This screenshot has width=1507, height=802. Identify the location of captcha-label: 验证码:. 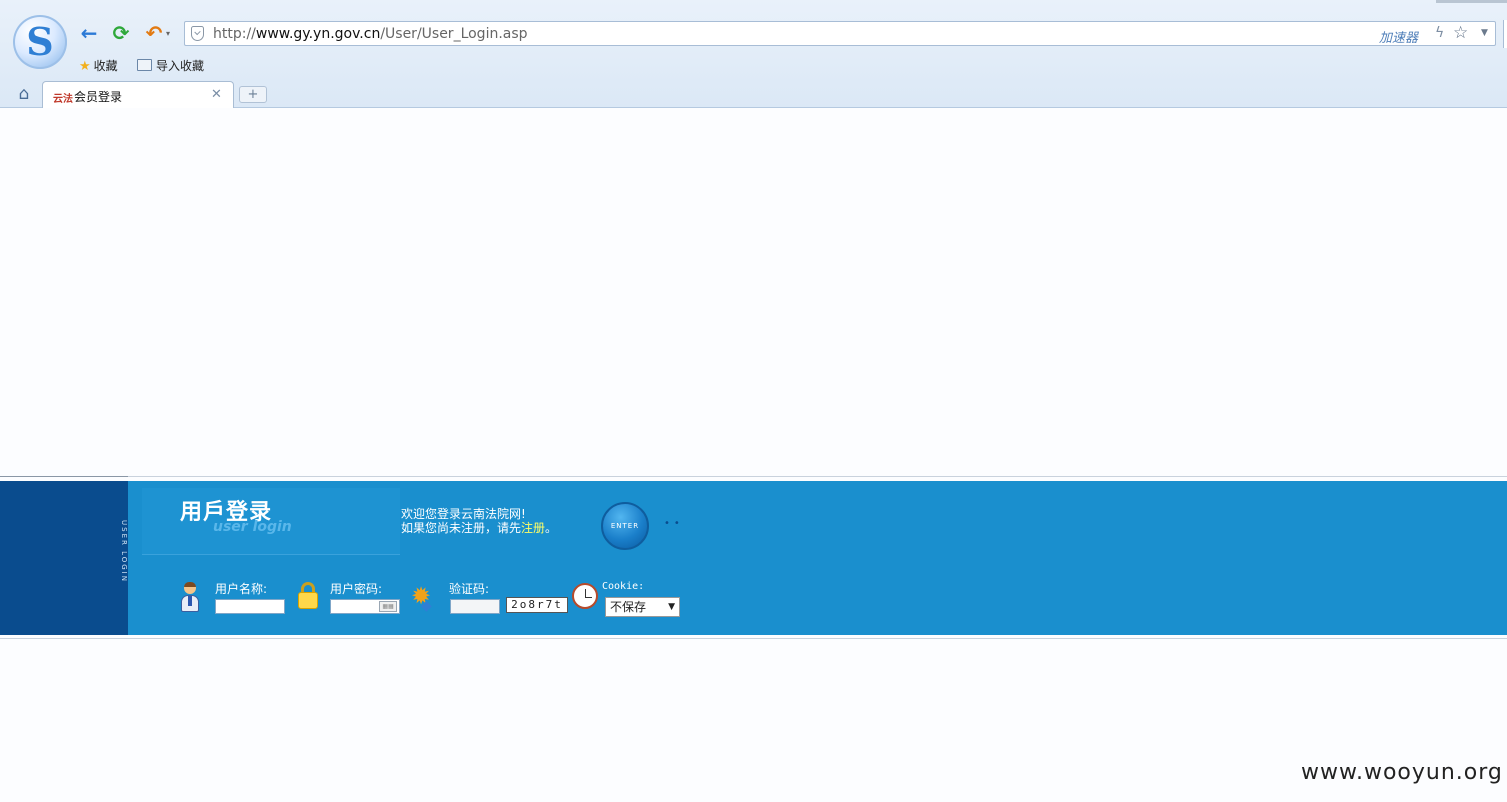
(469, 589).